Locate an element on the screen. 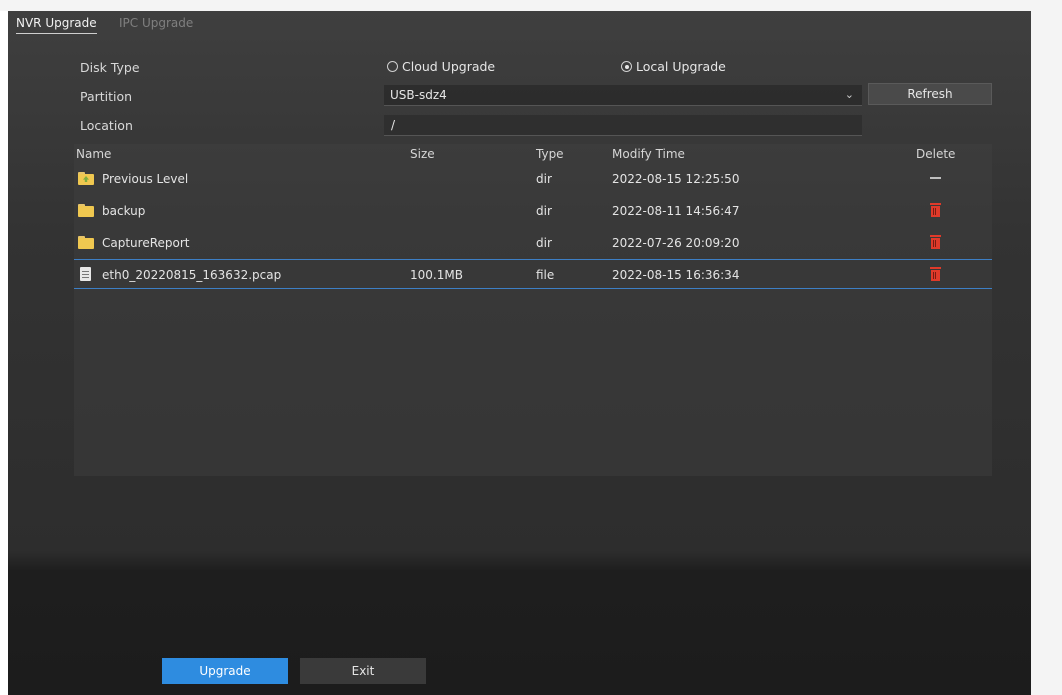 Image resolution: width=1062 pixels, height=695 pixels. file-name: eth0_20220815_163632.pcap is located at coordinates (192, 275).